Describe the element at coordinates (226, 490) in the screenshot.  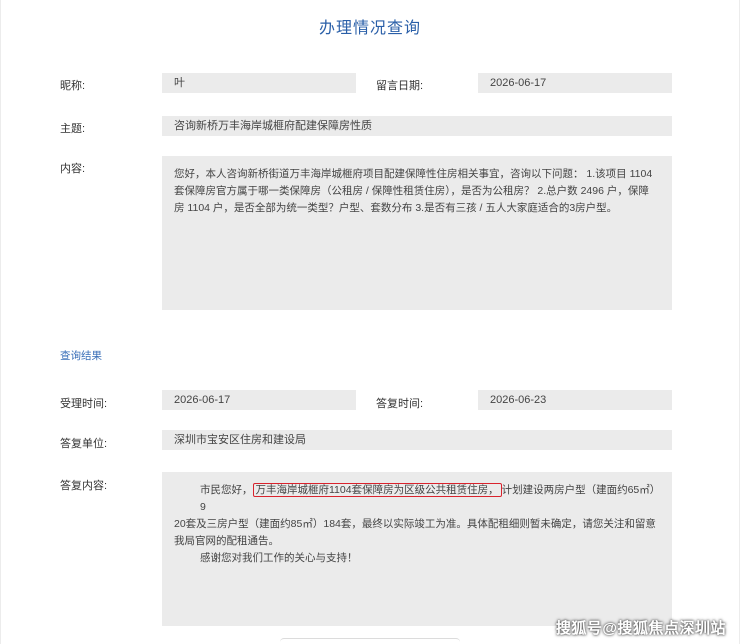
I see `reply-prefix: 市民您好，` at that location.